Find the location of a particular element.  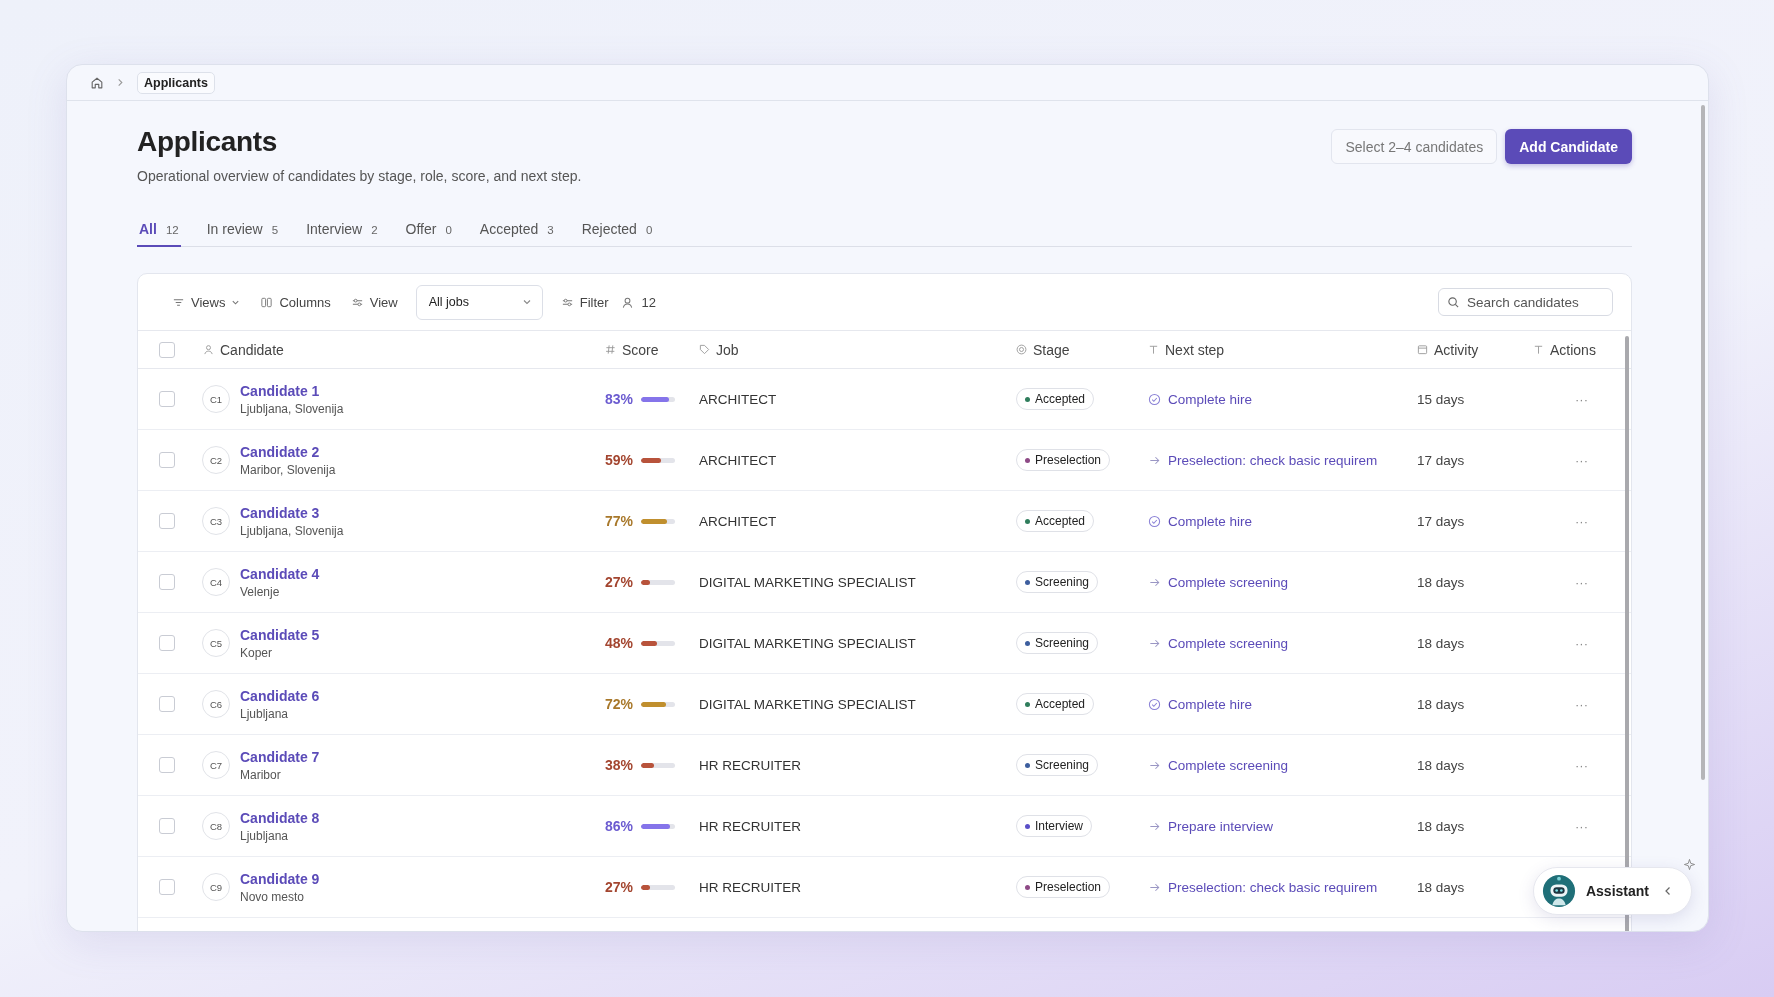

search-field: Search candidates is located at coordinates (1525, 302).